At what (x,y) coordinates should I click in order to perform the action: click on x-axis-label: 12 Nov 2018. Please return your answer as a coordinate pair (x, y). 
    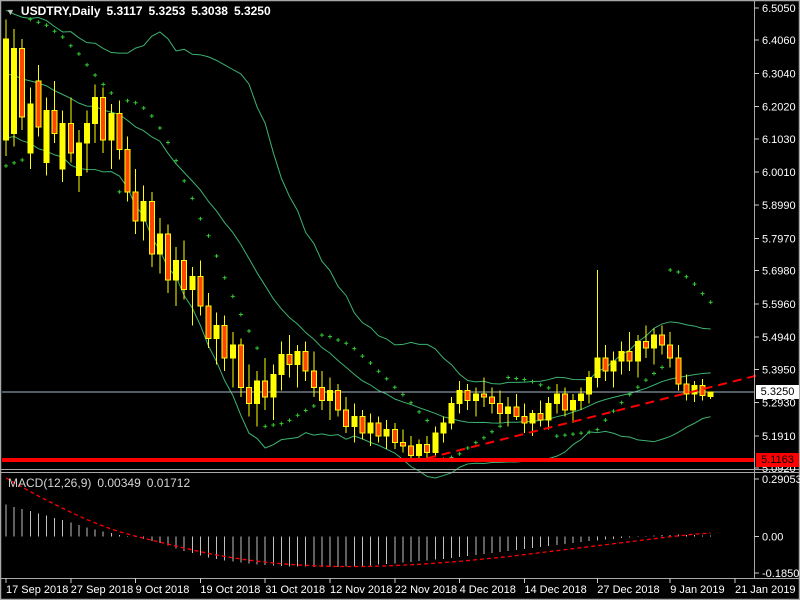
    Looking at the image, I should click on (361, 590).